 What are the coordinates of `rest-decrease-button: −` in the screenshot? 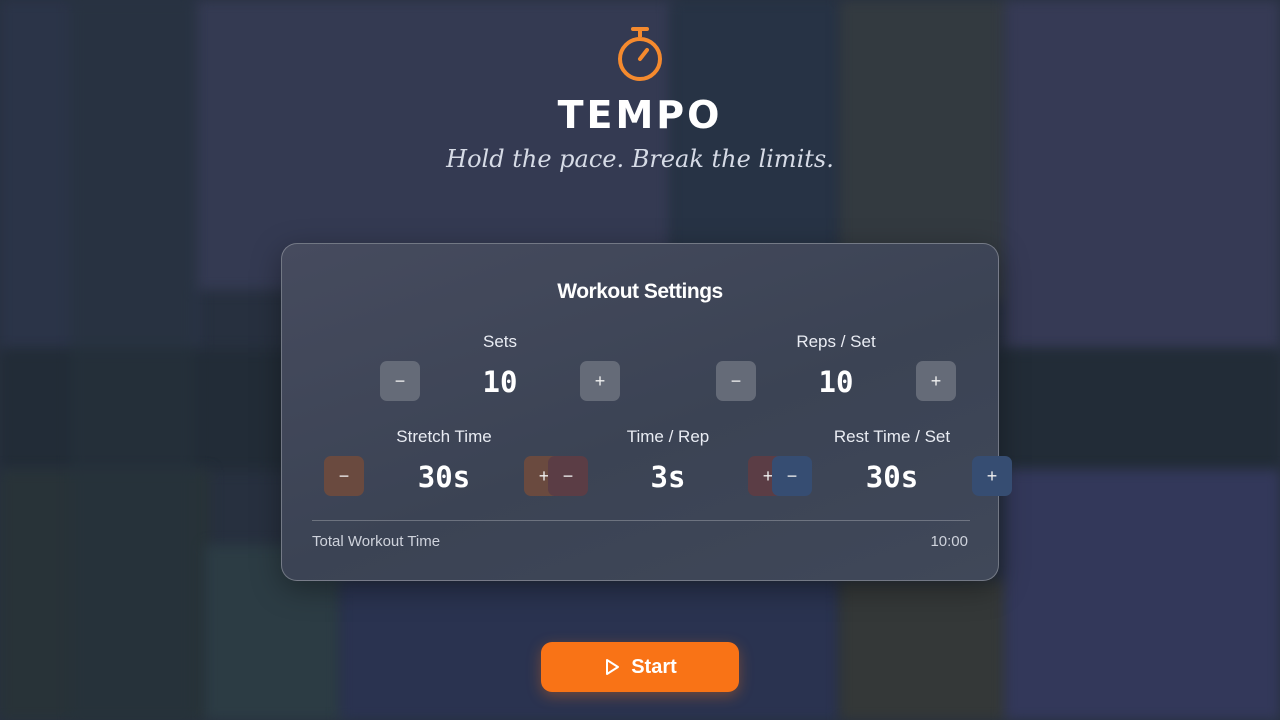 It's located at (792, 476).